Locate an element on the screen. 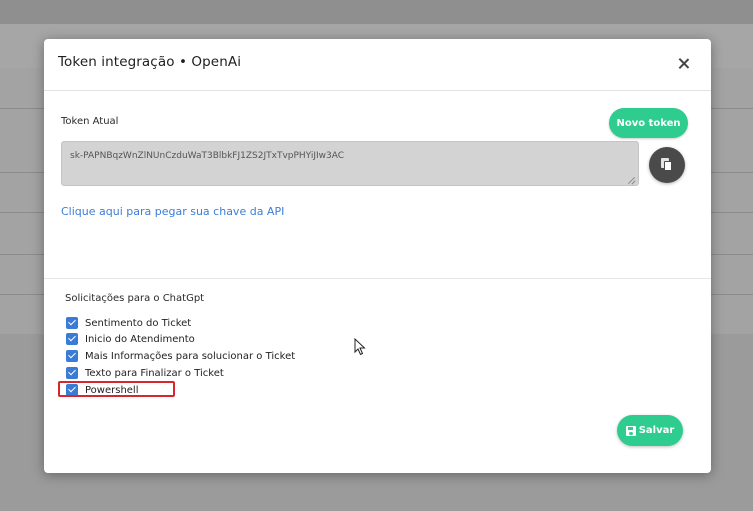 This screenshot has height=511, width=753. close-icon is located at coordinates (684, 64).